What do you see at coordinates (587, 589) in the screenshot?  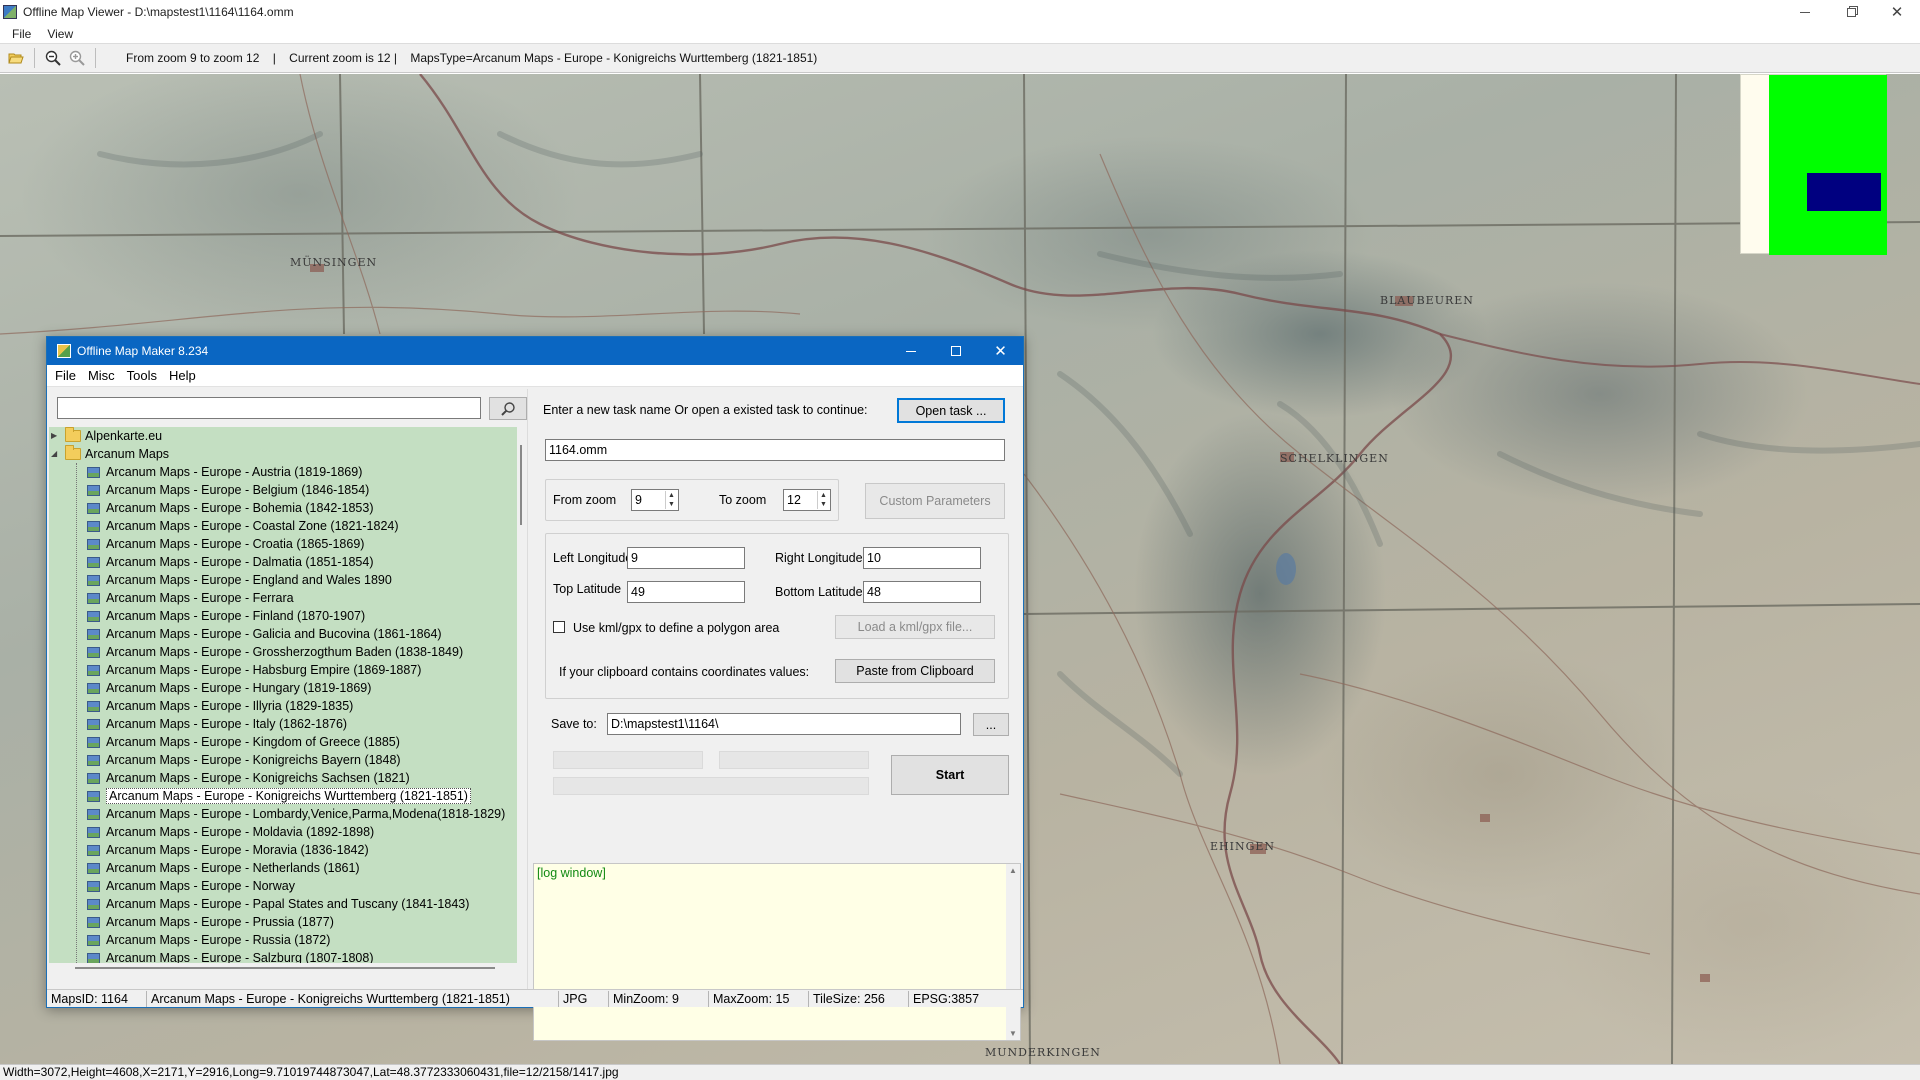 I see `top-latitude-label: Top Latitude` at bounding box center [587, 589].